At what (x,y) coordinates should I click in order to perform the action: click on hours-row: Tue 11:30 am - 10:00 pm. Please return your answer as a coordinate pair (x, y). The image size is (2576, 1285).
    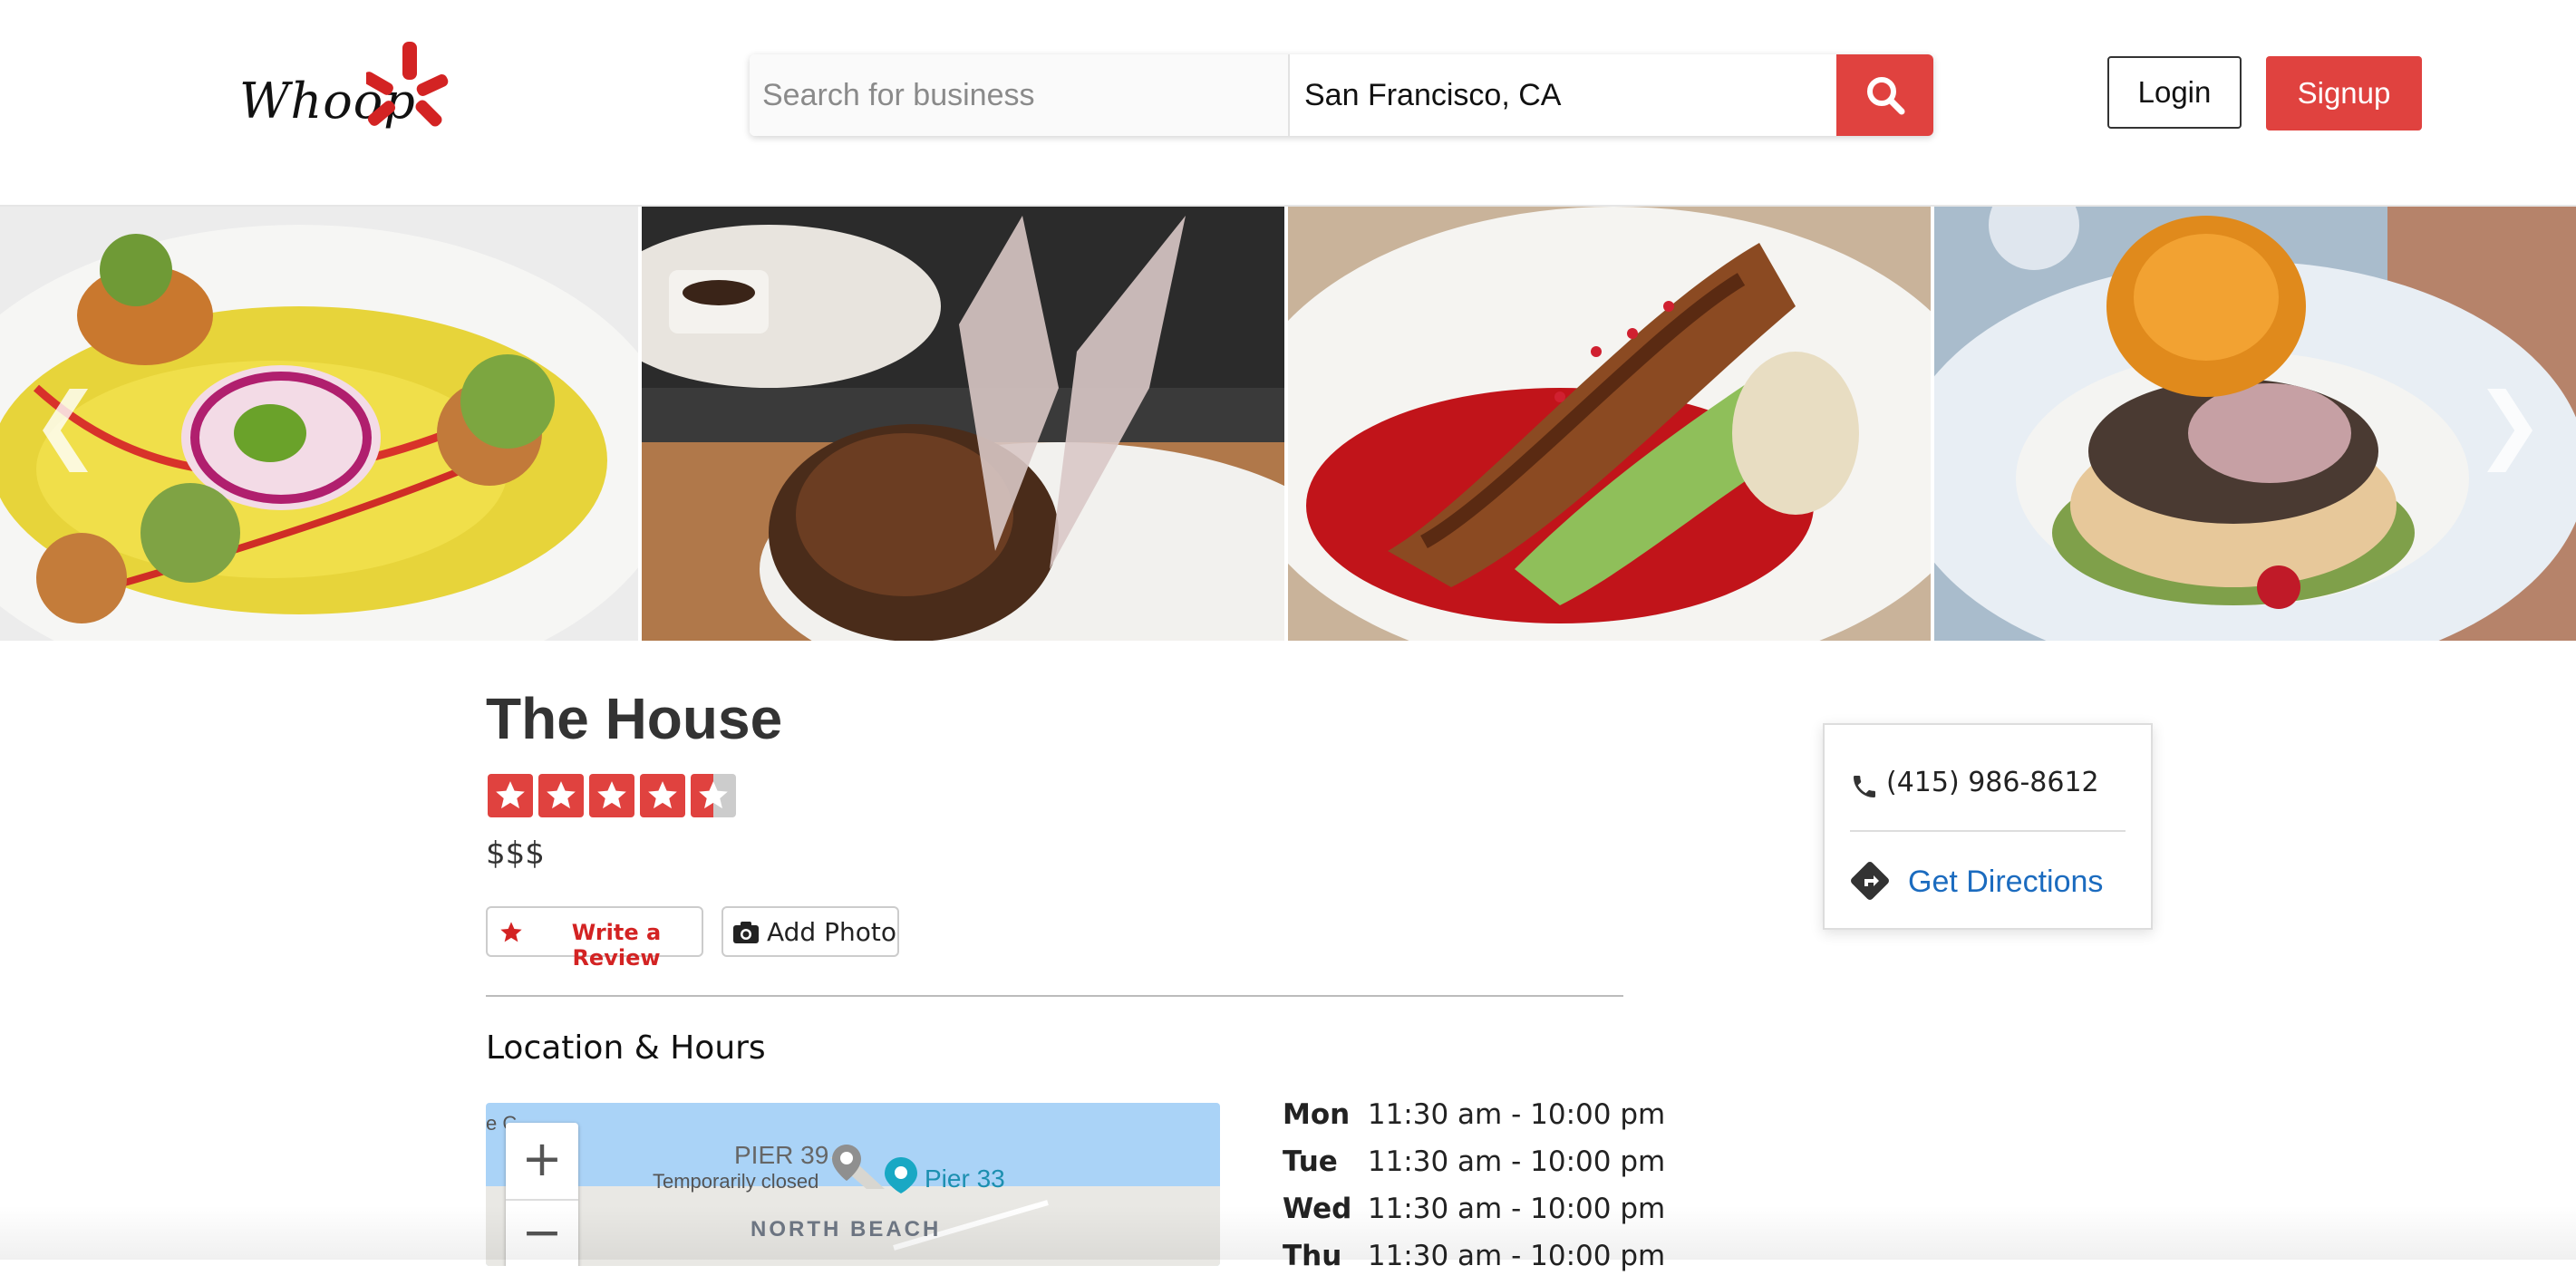
    Looking at the image, I should click on (1474, 1168).